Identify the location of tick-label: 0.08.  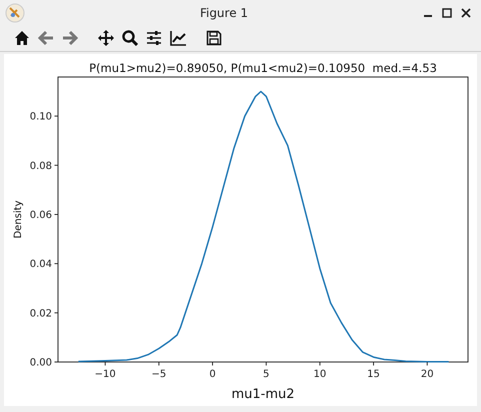
(41, 166).